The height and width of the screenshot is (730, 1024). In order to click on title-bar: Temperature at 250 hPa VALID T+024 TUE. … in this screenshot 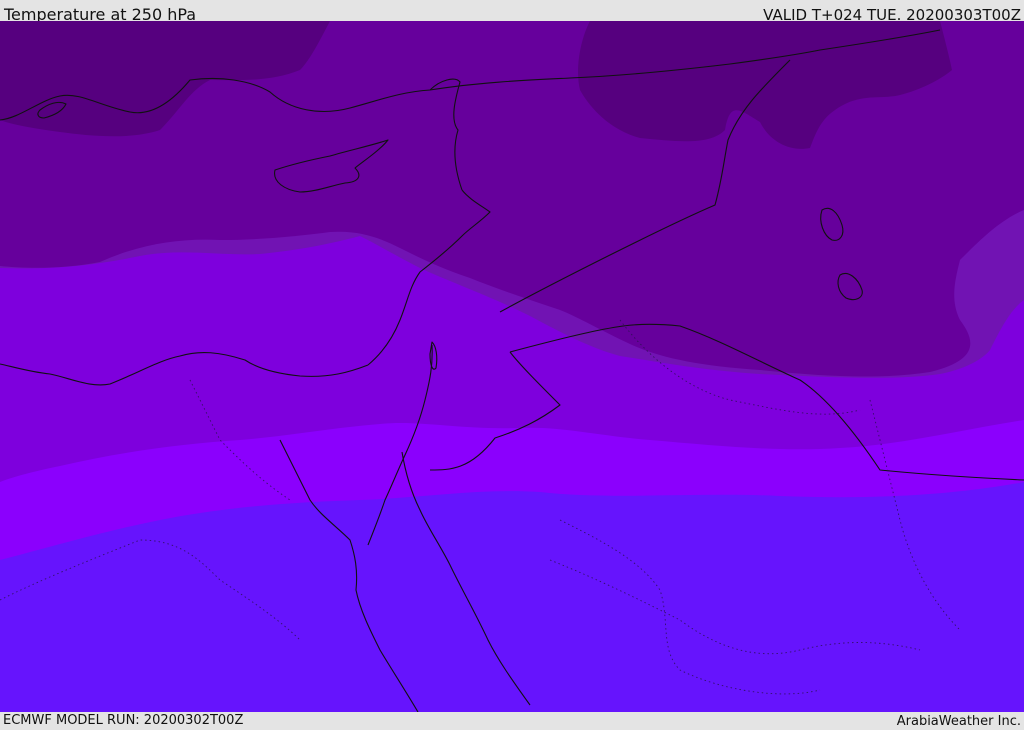, I will do `click(512, 12)`.